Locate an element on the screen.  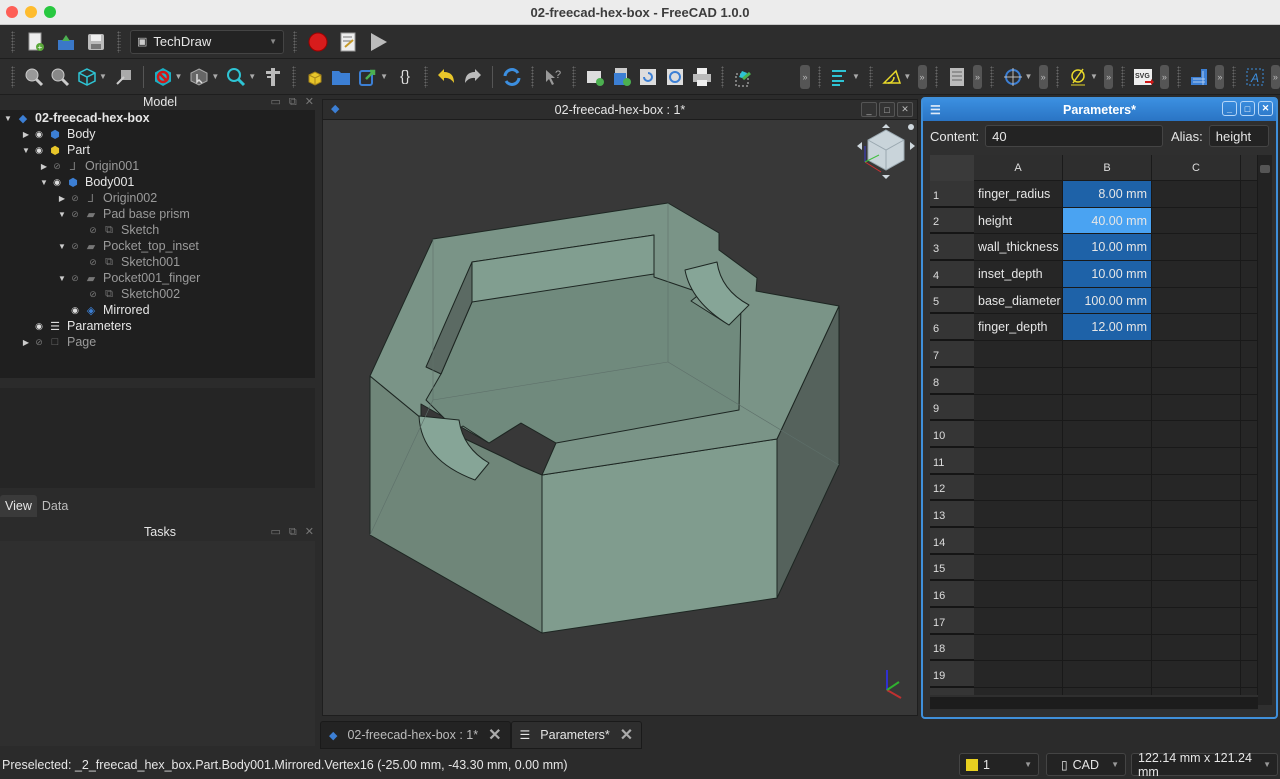
redo-icon is located at coordinates (473, 77).